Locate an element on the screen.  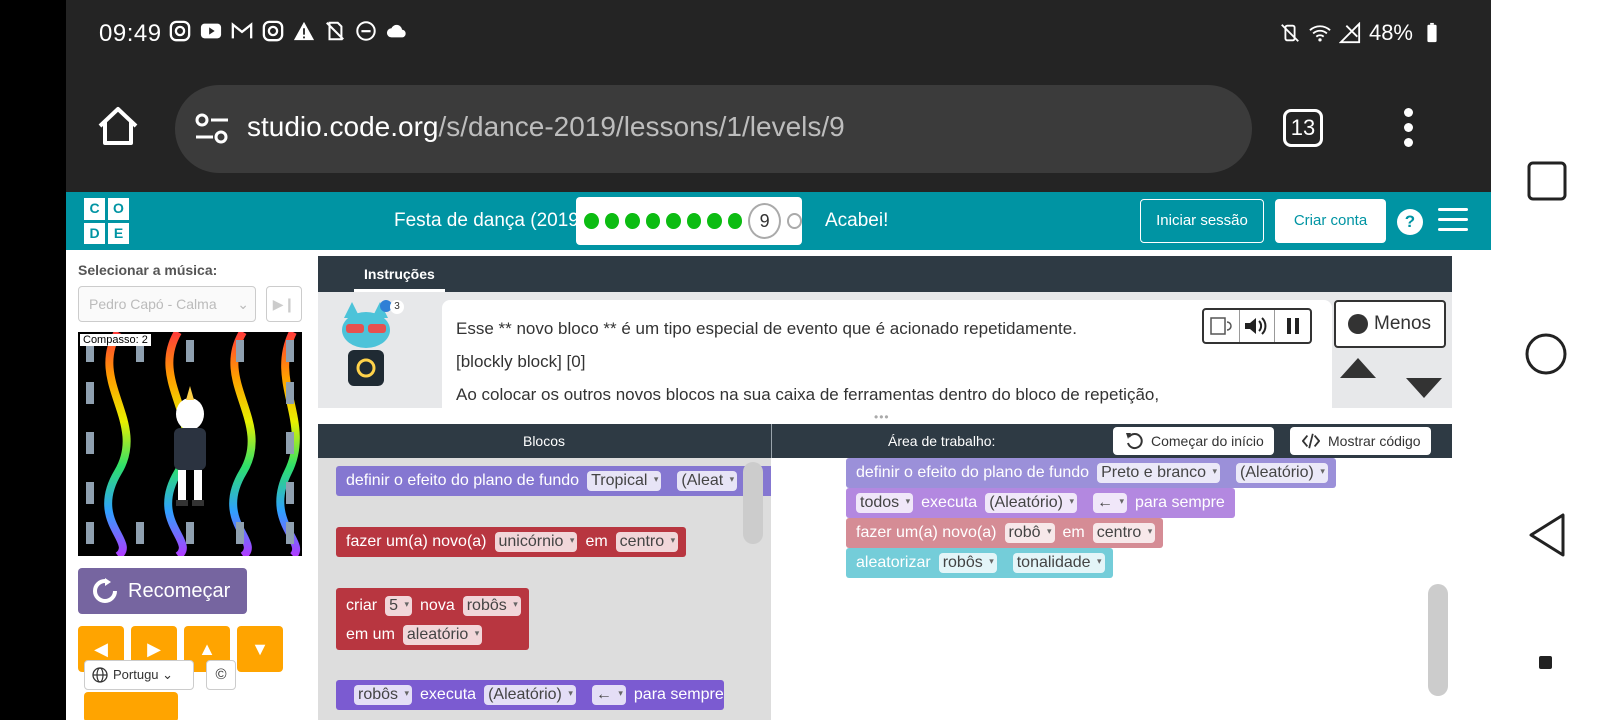
language-select: Portugu ⌄ is located at coordinates (139, 675).